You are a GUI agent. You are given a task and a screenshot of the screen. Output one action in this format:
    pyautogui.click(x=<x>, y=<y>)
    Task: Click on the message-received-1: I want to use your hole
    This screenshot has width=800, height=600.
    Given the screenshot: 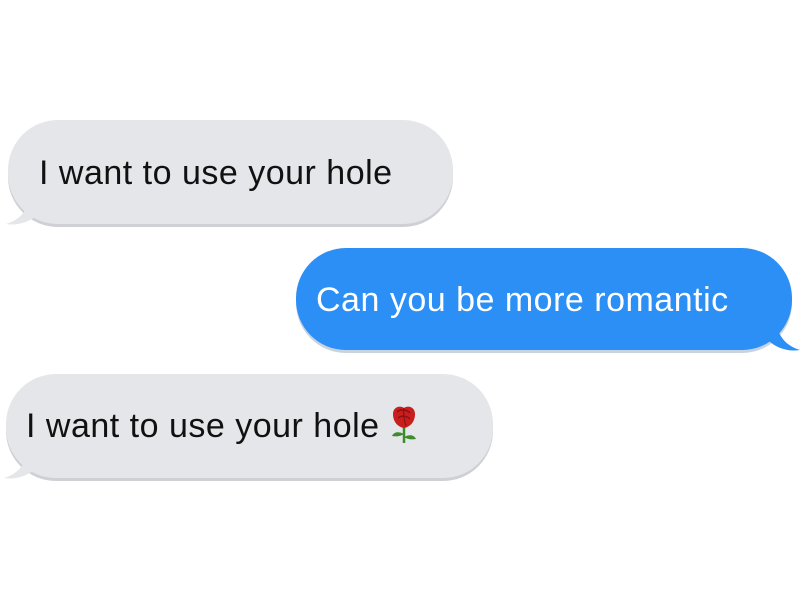 What is the action you would take?
    pyautogui.click(x=229, y=172)
    